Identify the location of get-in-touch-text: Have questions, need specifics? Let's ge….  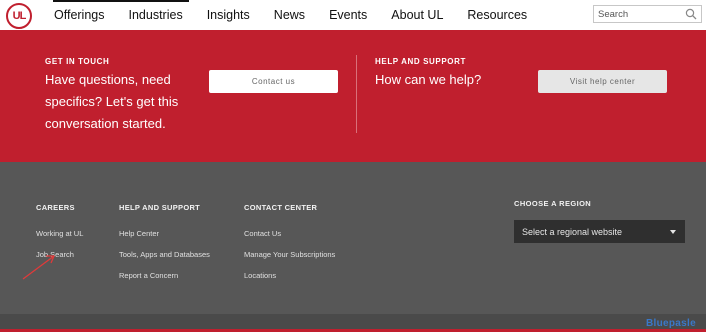
(112, 101).